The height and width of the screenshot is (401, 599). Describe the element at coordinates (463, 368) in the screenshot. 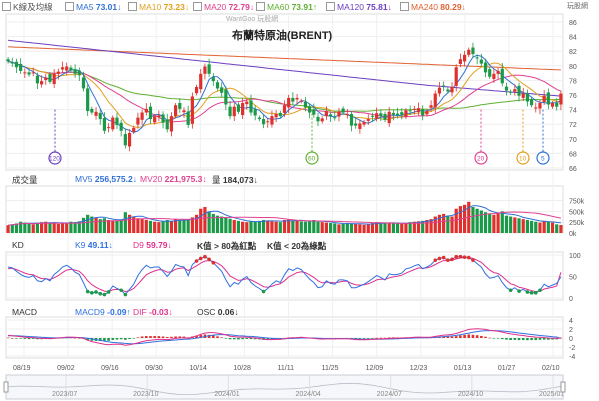

I see `date-tick-label: 01/13` at that location.